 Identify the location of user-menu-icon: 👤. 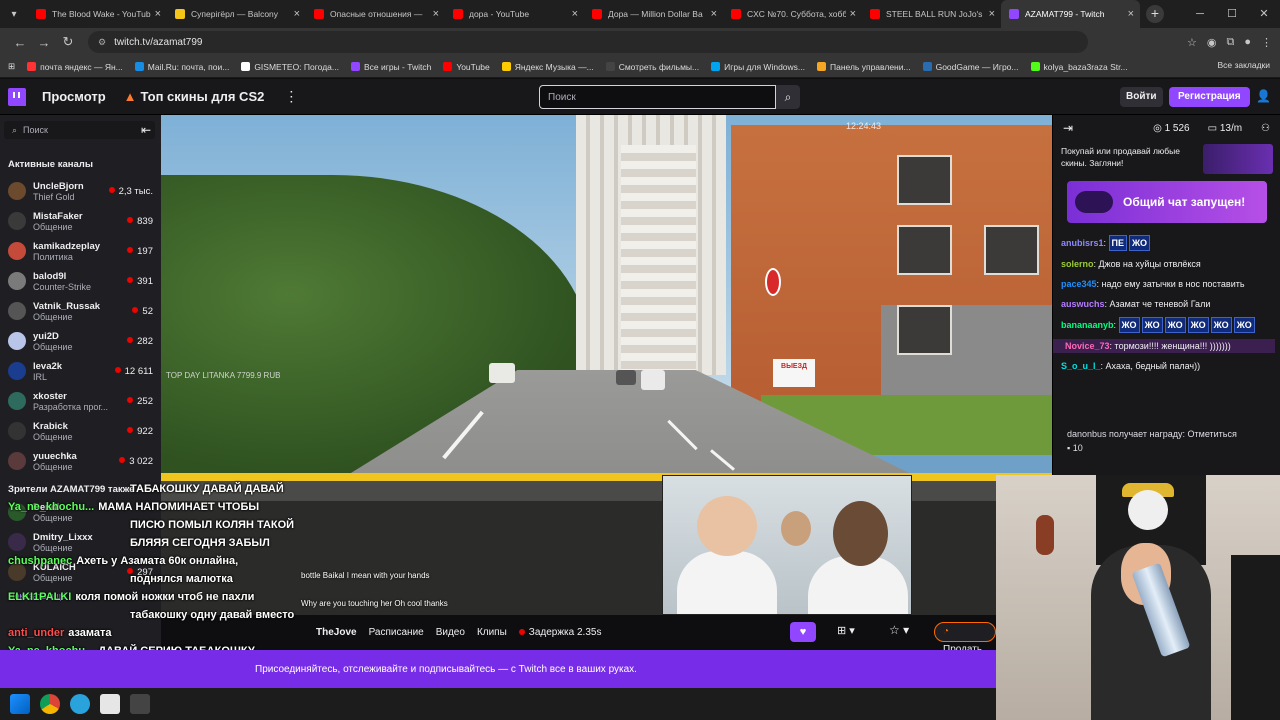
(1263, 96).